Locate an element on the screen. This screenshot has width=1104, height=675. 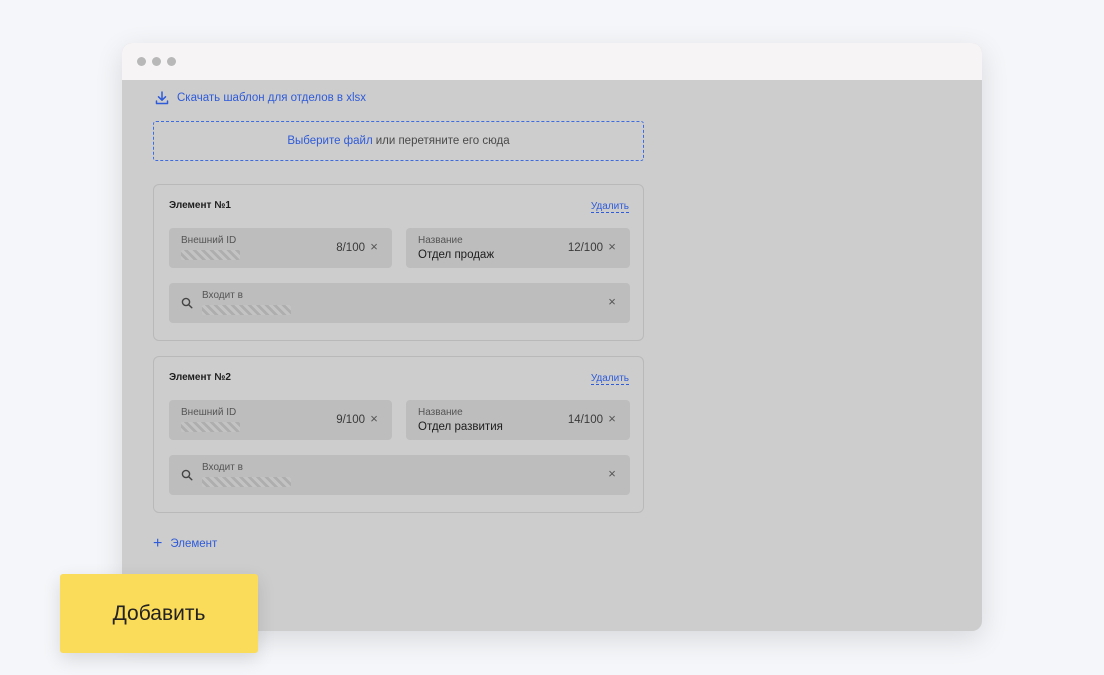
external-id-field: Внешний ID 8/100 × is located at coordinates (280, 248).